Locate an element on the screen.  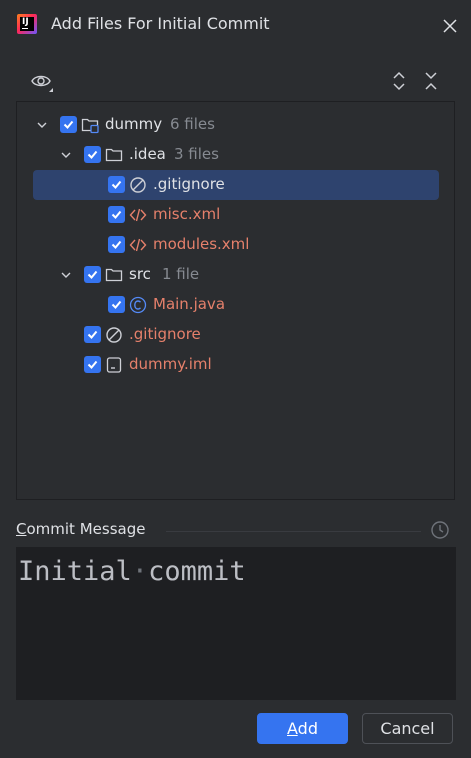
java-class-icon is located at coordinates (138, 305).